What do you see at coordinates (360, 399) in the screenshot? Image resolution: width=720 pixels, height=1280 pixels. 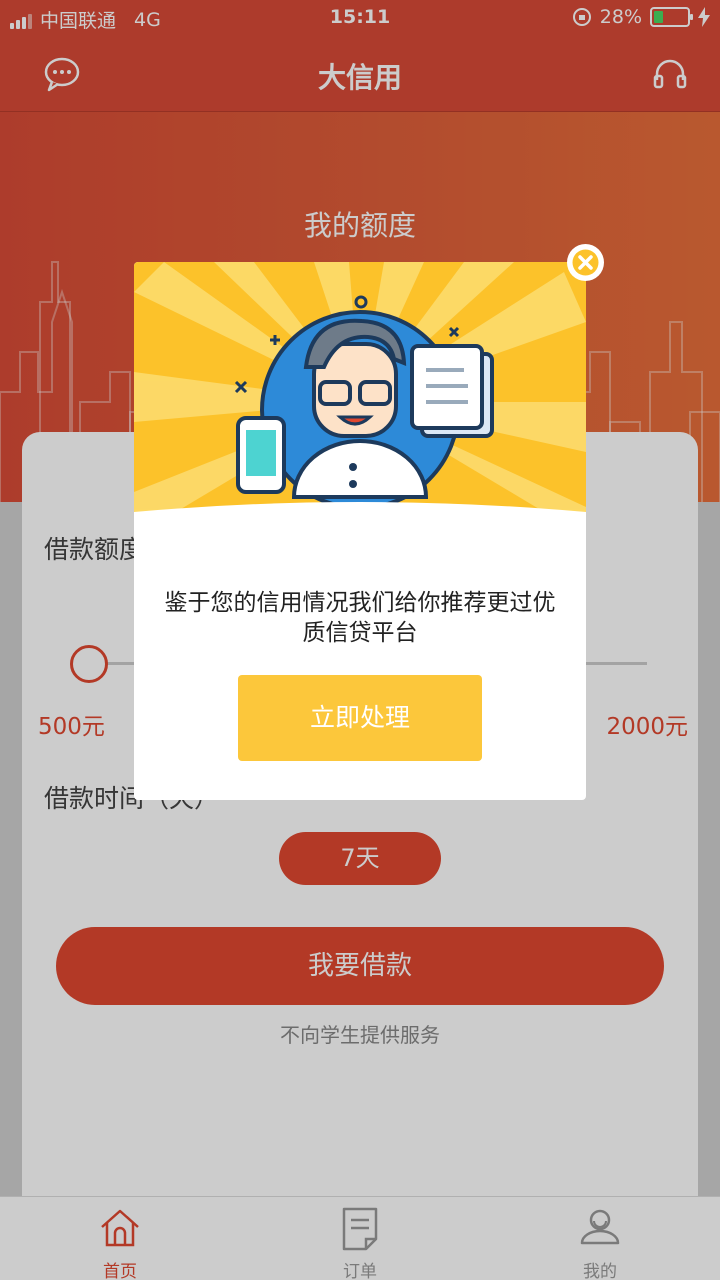 I see `advisor-illustration` at bounding box center [360, 399].